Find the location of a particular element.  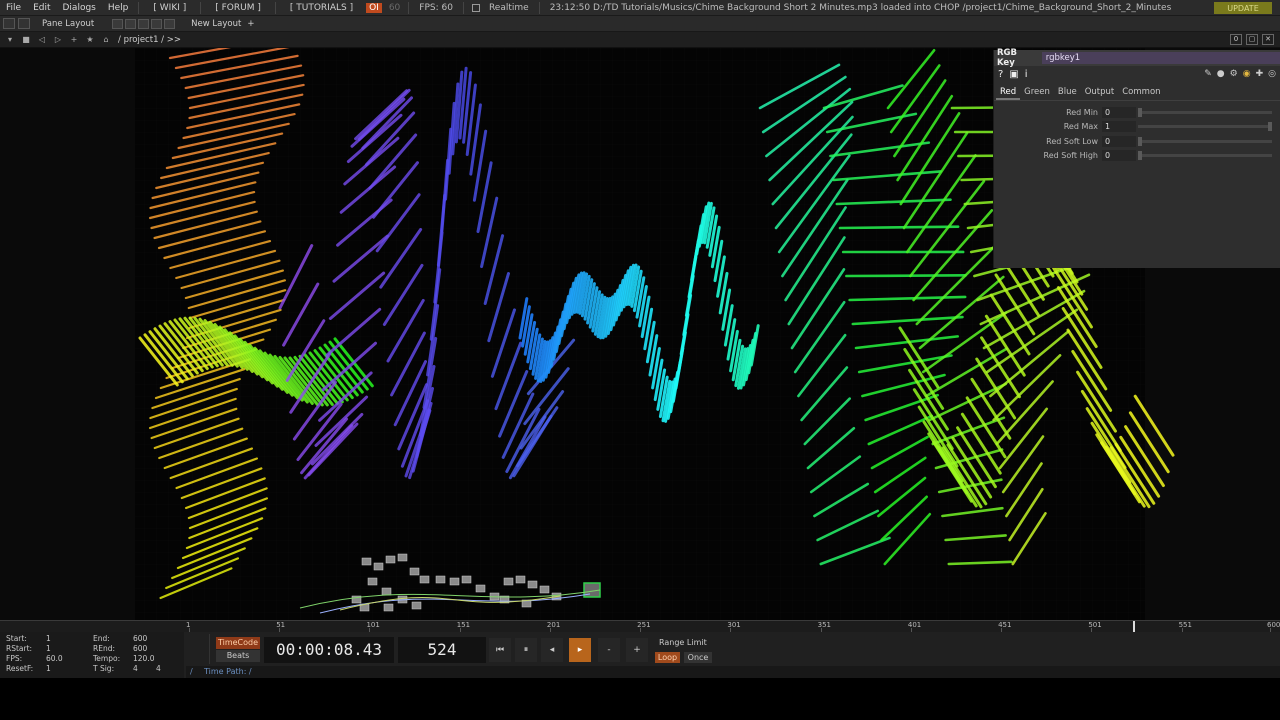

tutorials-link: [ TUTORIALS ] is located at coordinates (321, 8).